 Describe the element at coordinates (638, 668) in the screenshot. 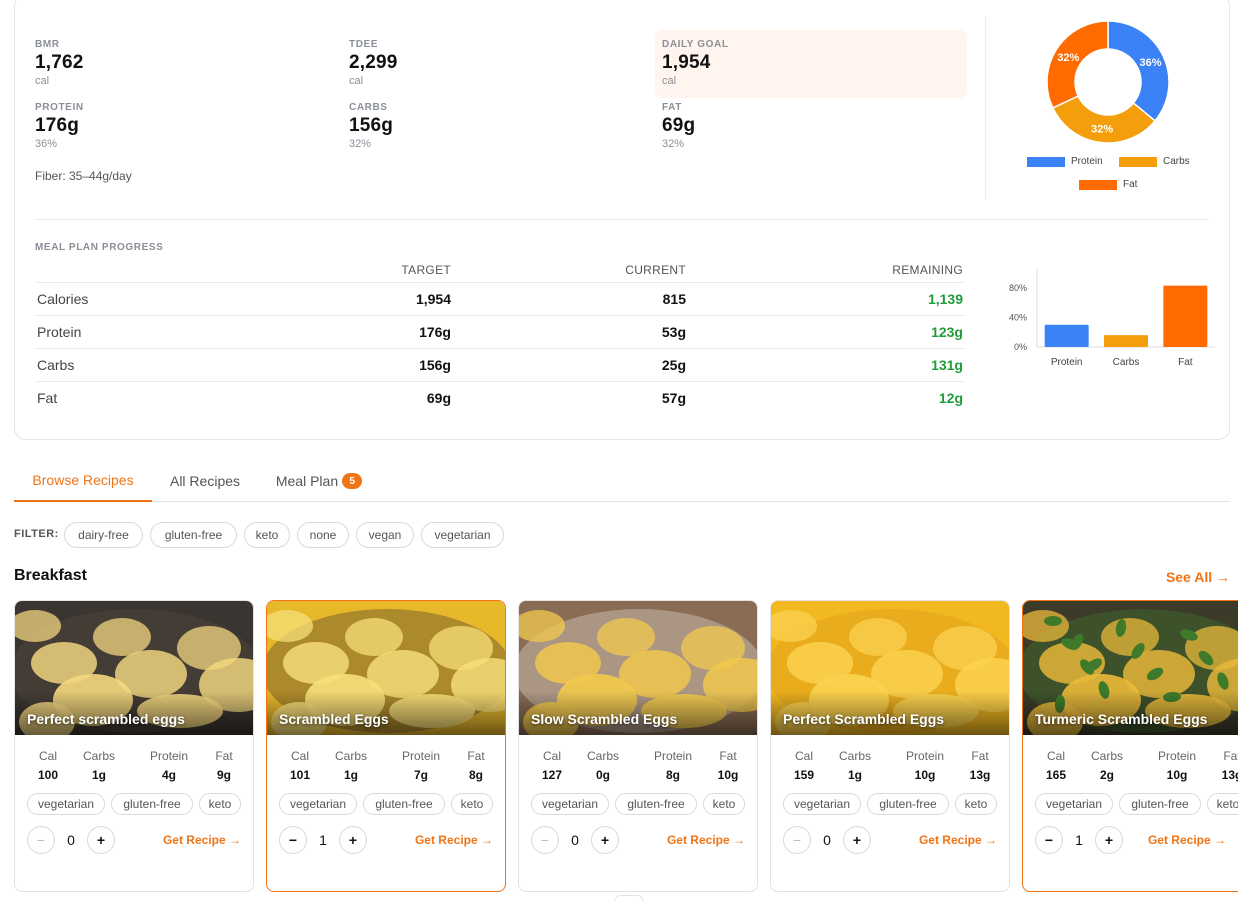

I see `recipe-photo: Slow Scrambled Eggs` at that location.